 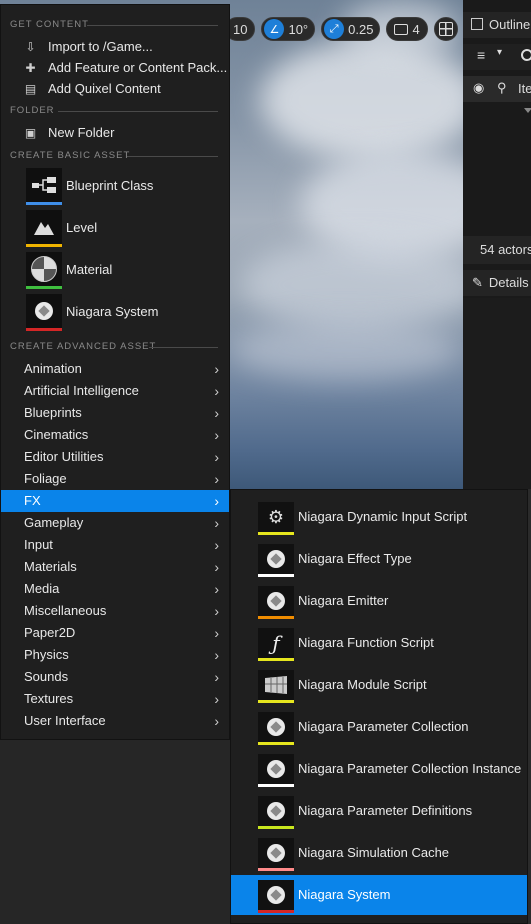 What do you see at coordinates (276, 559) in the screenshot?
I see `effect-type-icon` at bounding box center [276, 559].